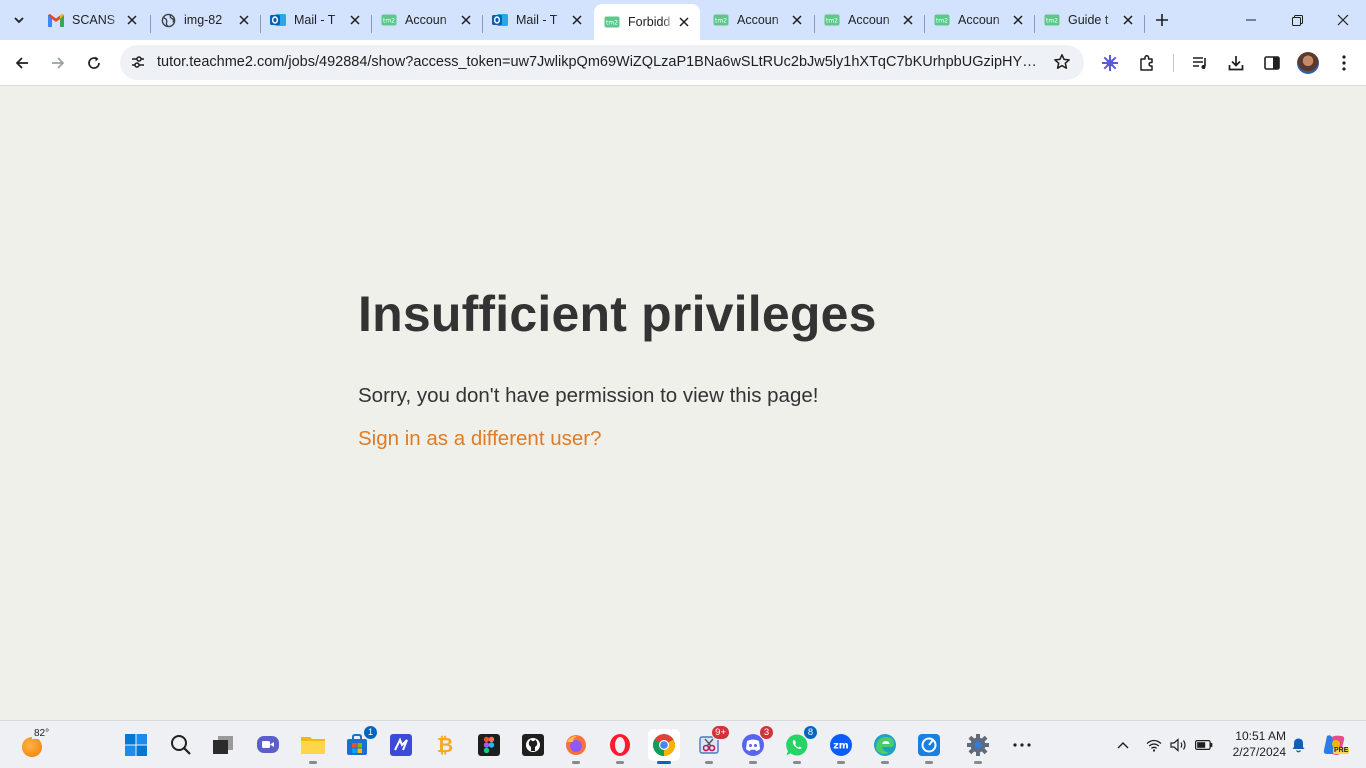  What do you see at coordinates (94, 63) in the screenshot?
I see `reload-button` at bounding box center [94, 63].